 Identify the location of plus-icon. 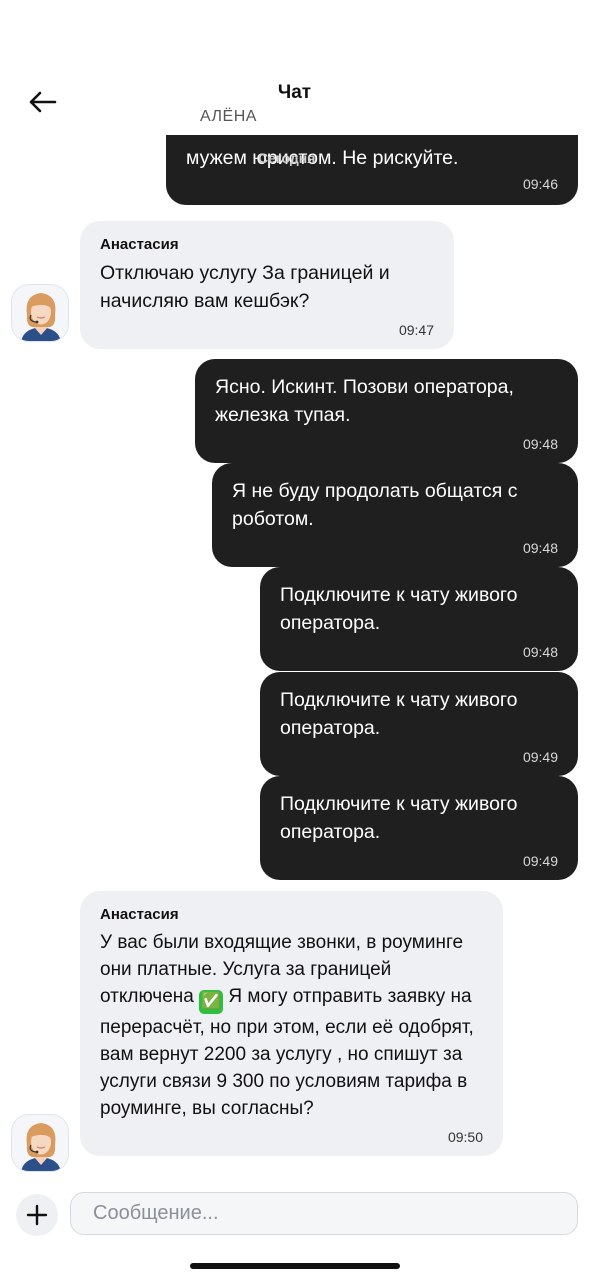
(37, 1215).